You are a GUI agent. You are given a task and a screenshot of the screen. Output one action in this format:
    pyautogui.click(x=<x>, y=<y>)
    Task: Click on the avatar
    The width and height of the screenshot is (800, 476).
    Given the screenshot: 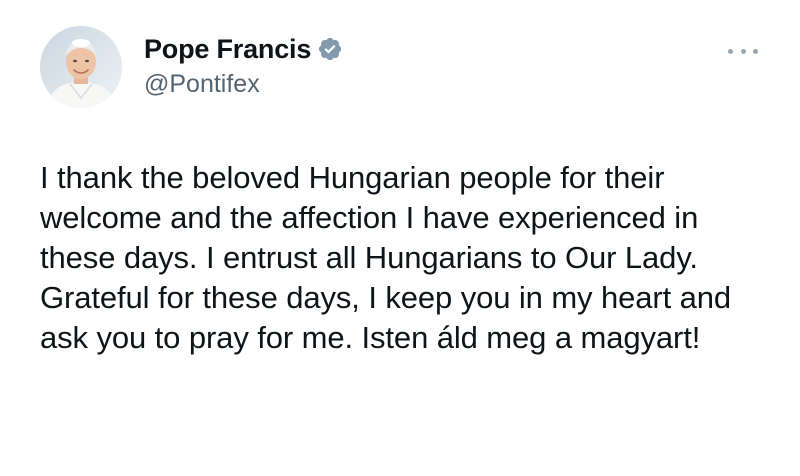 What is the action you would take?
    pyautogui.click(x=81, y=67)
    